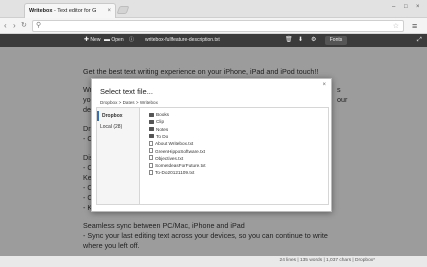 The height and width of the screenshot is (267, 427). Describe the element at coordinates (123, 10) in the screenshot. I see `new-tab-button` at that location.